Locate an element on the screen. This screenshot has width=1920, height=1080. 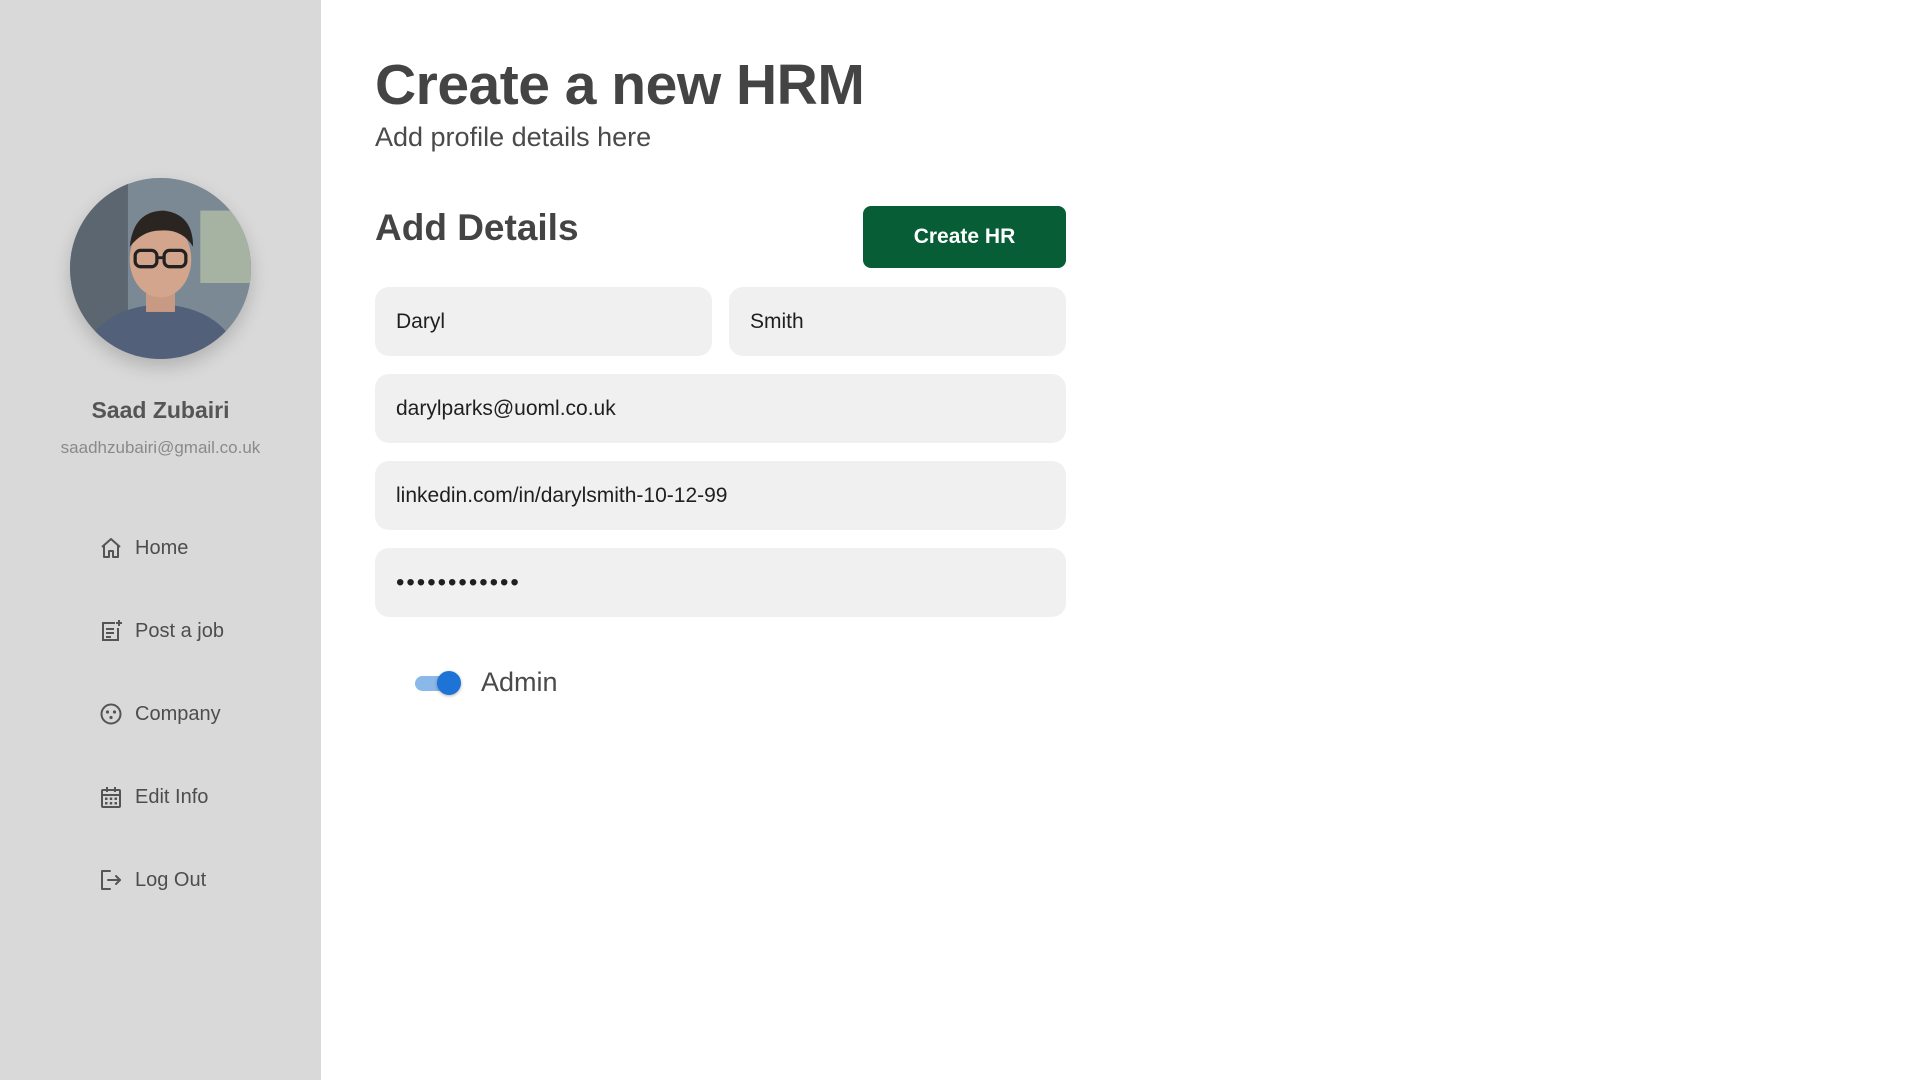
sidebar-item-label: Log Out is located at coordinates (171, 879).